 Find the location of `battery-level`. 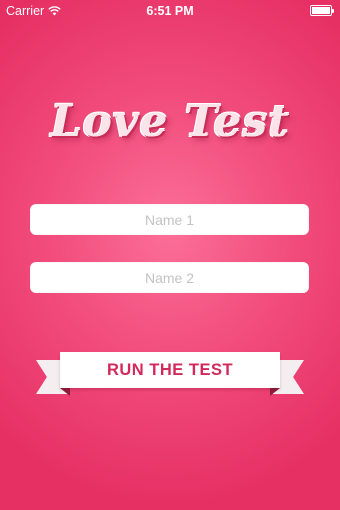

battery-level is located at coordinates (321, 10).